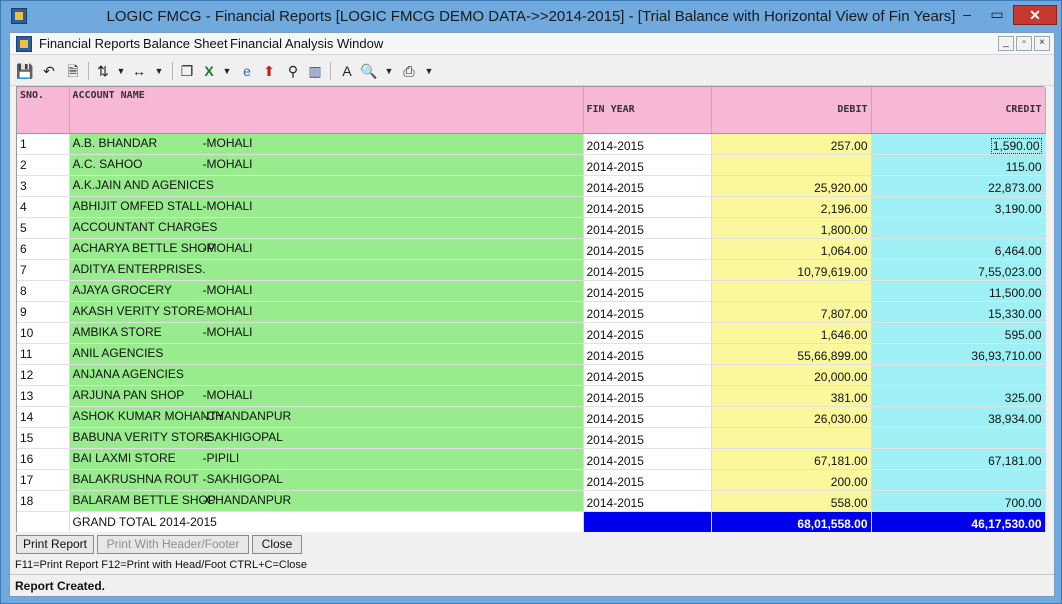 The height and width of the screenshot is (604, 1062). What do you see at coordinates (326, 501) in the screenshot?
I see `cell-account: BALARAM BETTLE SHOP-CHANDANPUR` at bounding box center [326, 501].